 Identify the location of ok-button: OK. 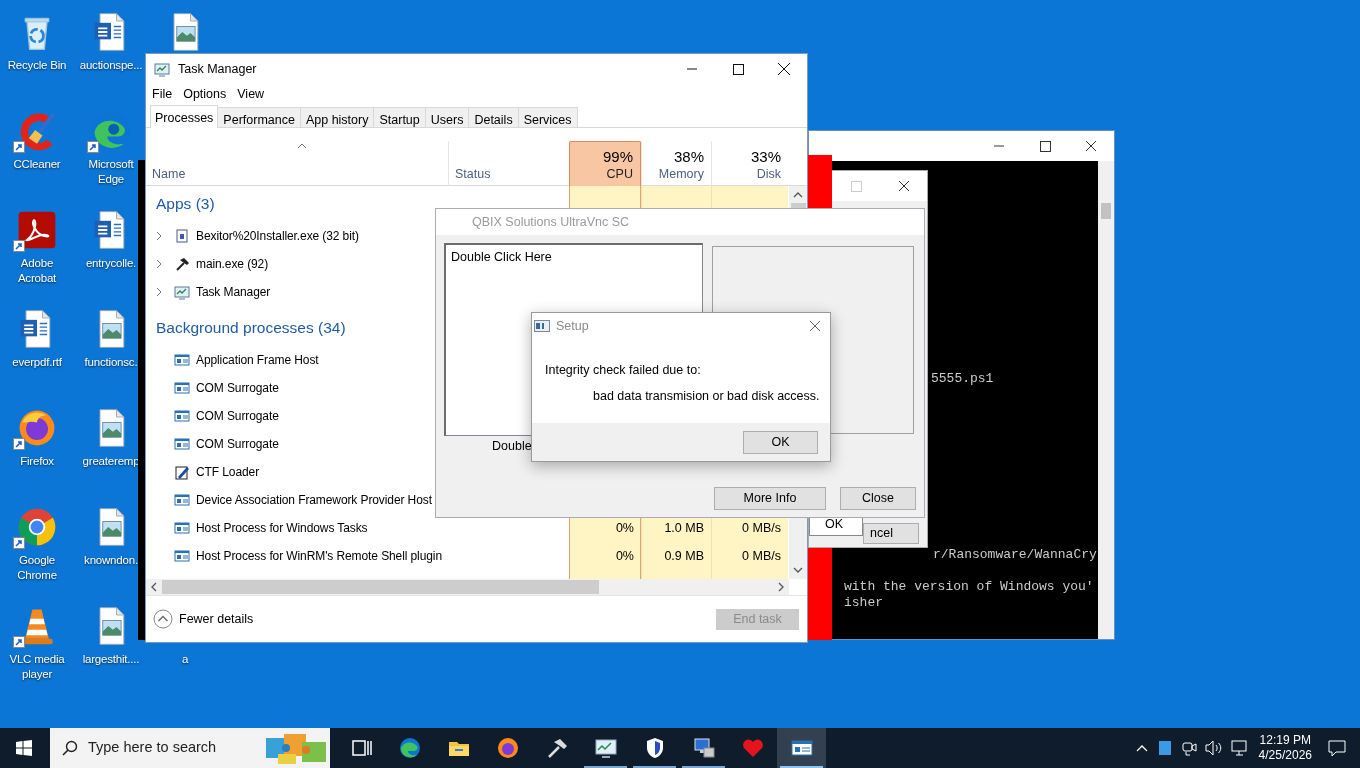
(780, 442).